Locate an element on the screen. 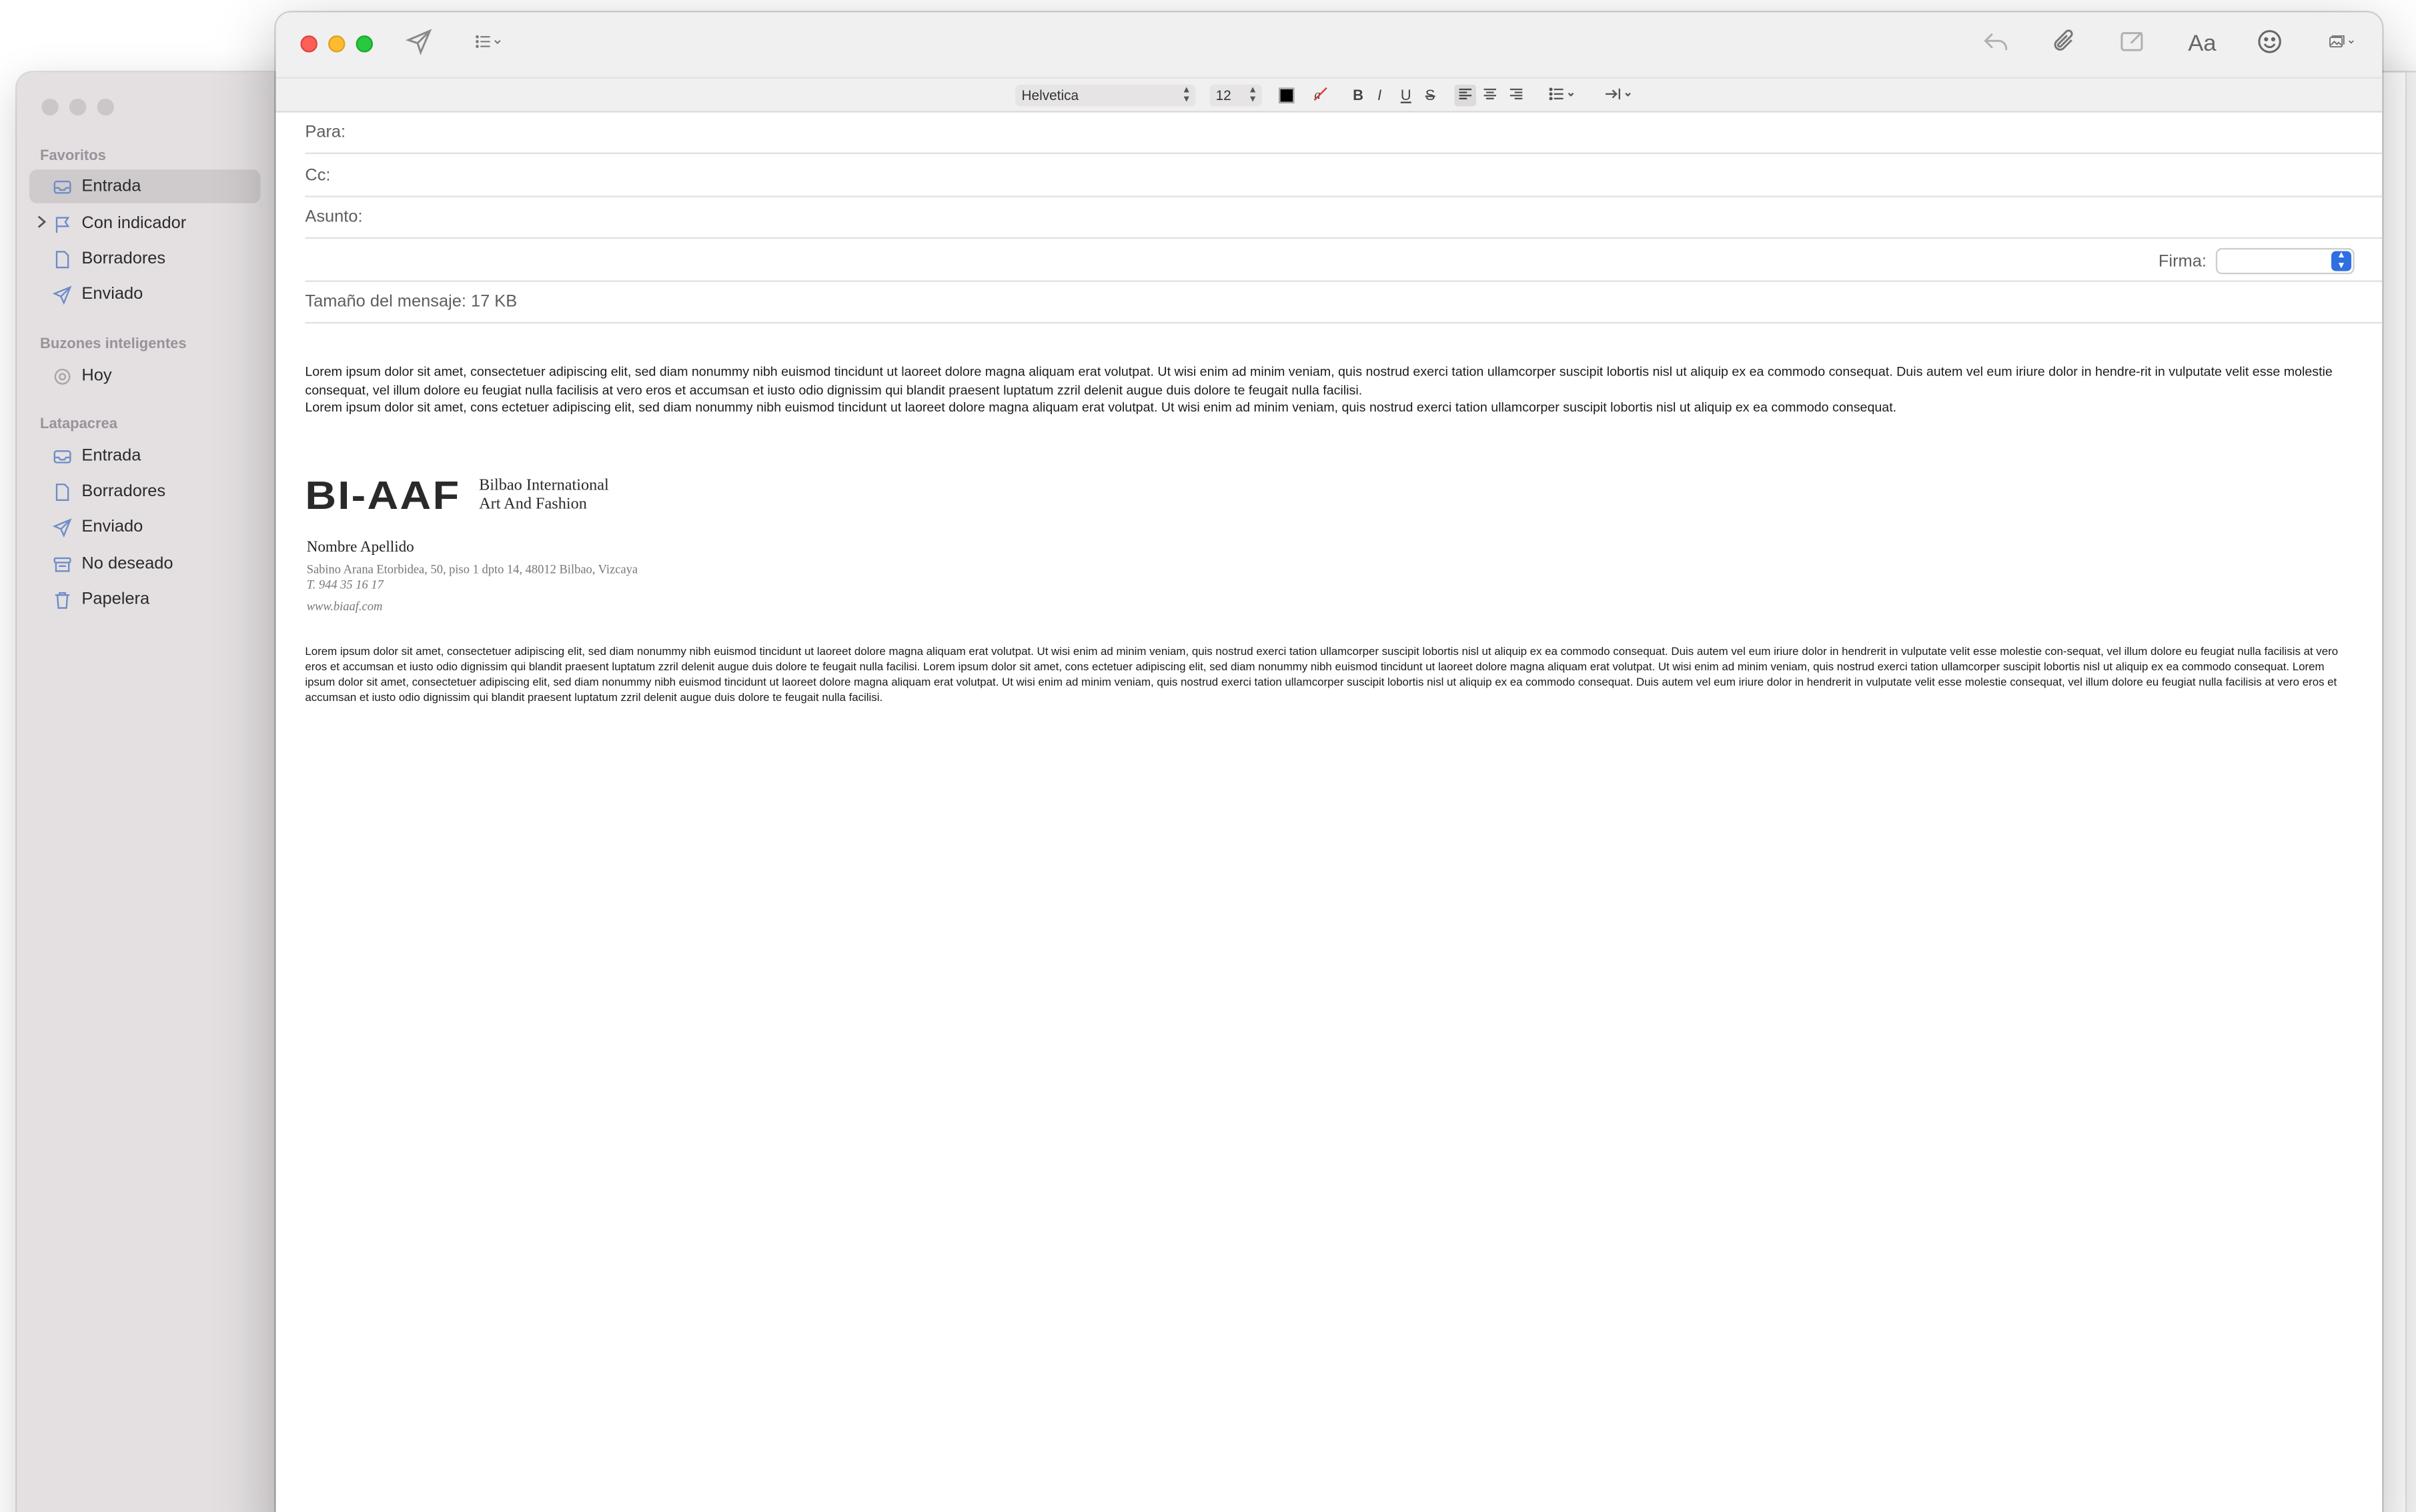 Image resolution: width=2416 pixels, height=1512 pixels. list-style-button is located at coordinates (1563, 95).